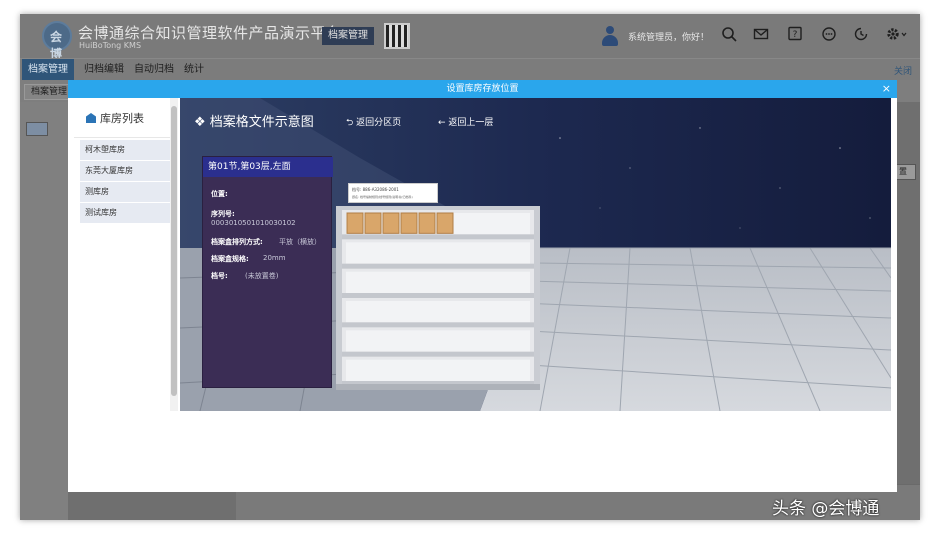 This screenshot has height=536, width=940. What do you see at coordinates (57, 41) in the screenshot?
I see `app-logo: 会博` at bounding box center [57, 41].